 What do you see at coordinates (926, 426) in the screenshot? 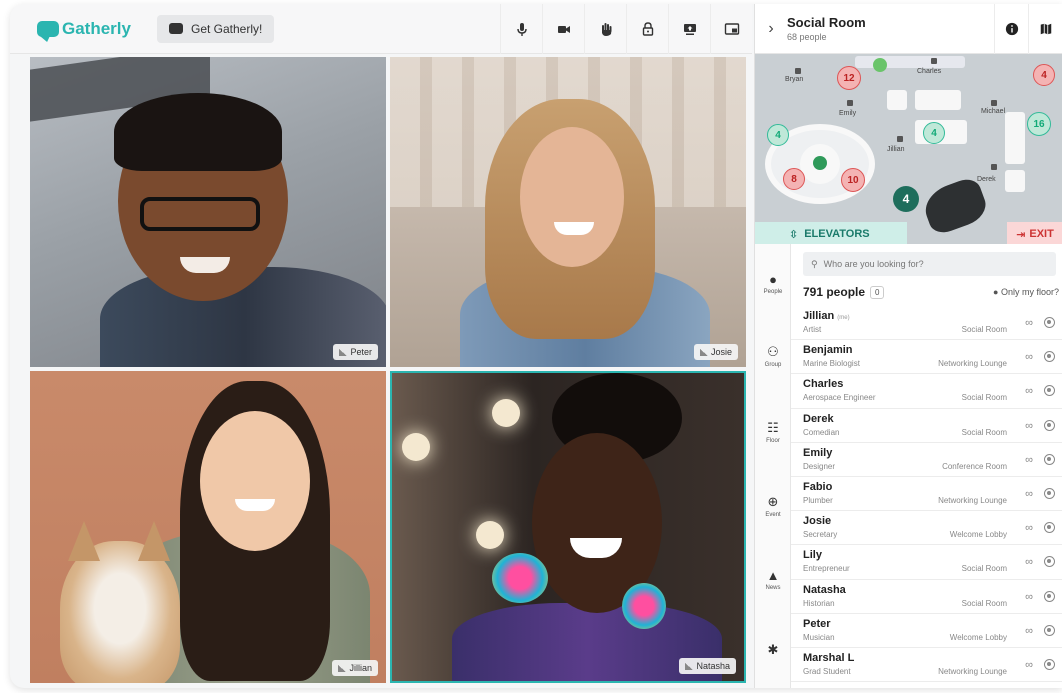
I see `people-list-item: Derek Comedian Social Room ∞` at bounding box center [926, 426].